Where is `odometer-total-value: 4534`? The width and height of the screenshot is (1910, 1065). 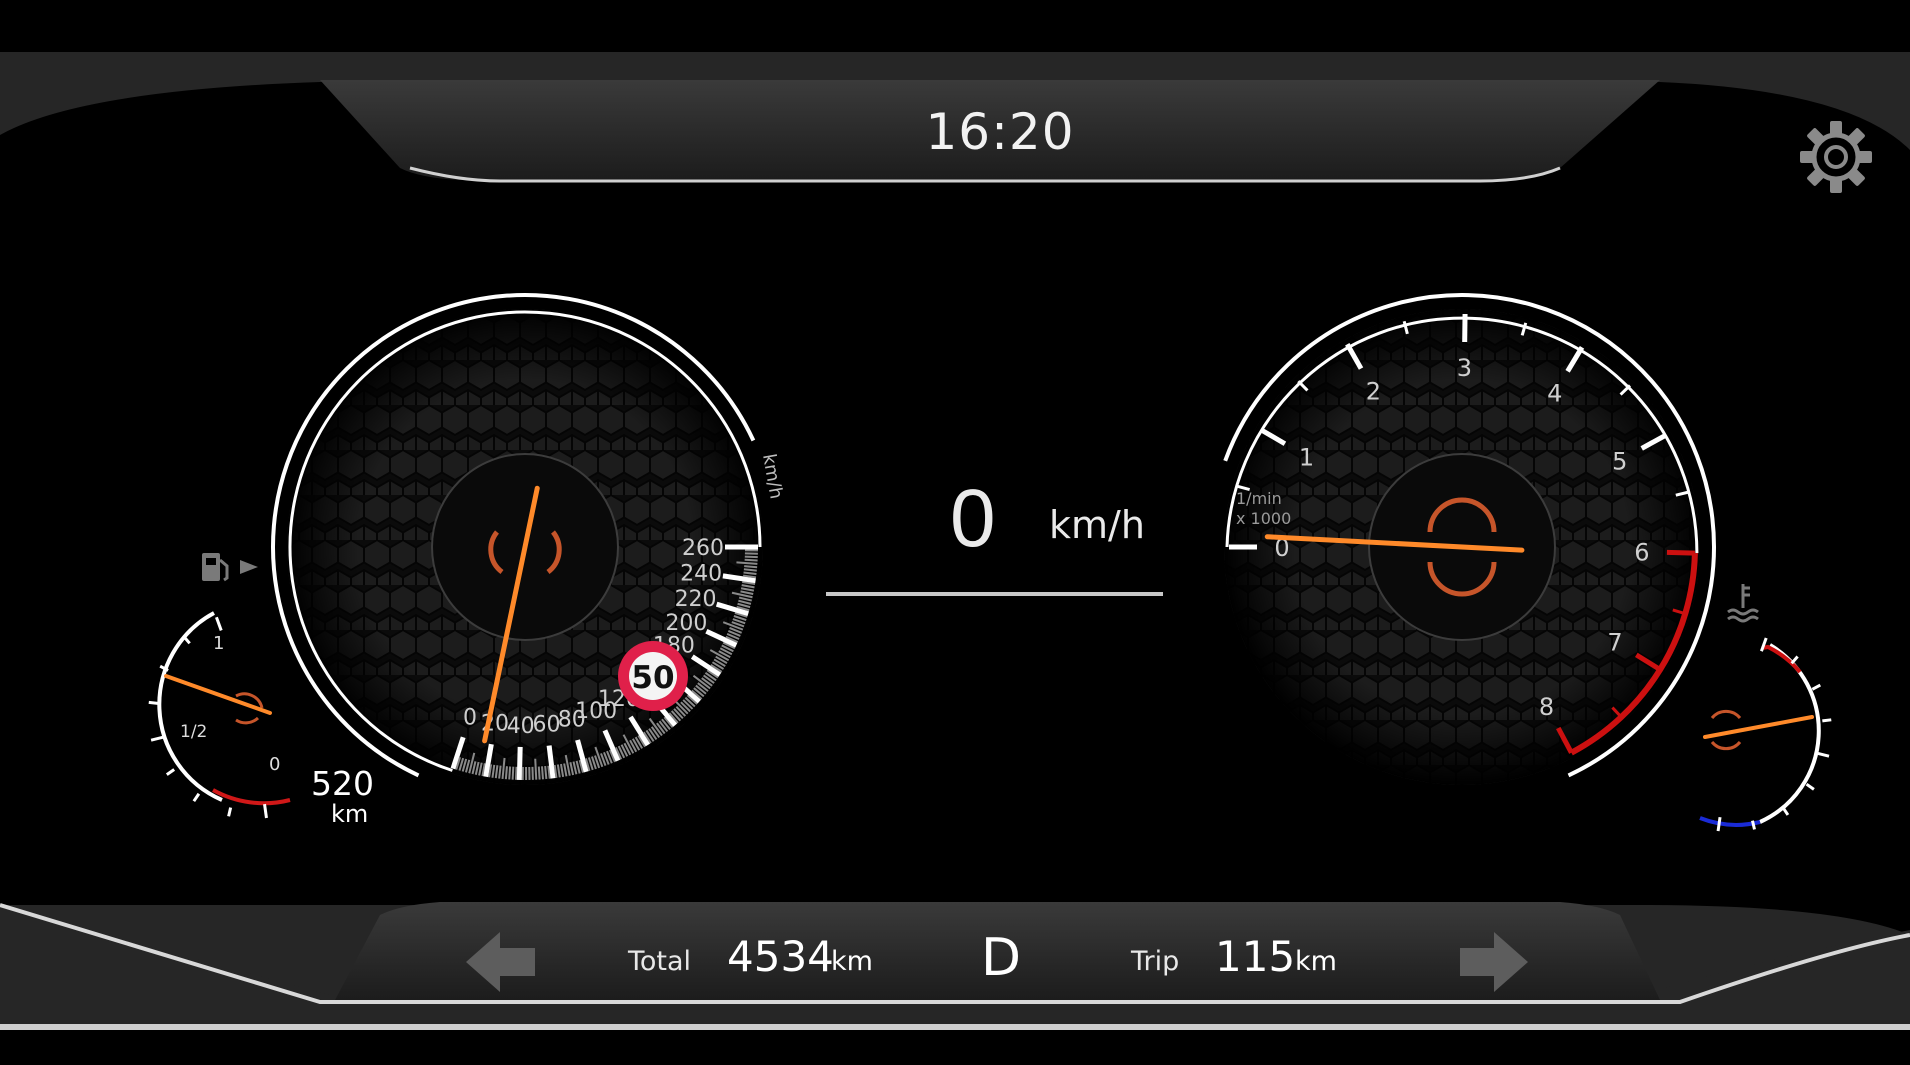
odometer-total-value: 4534 is located at coordinates (780, 956).